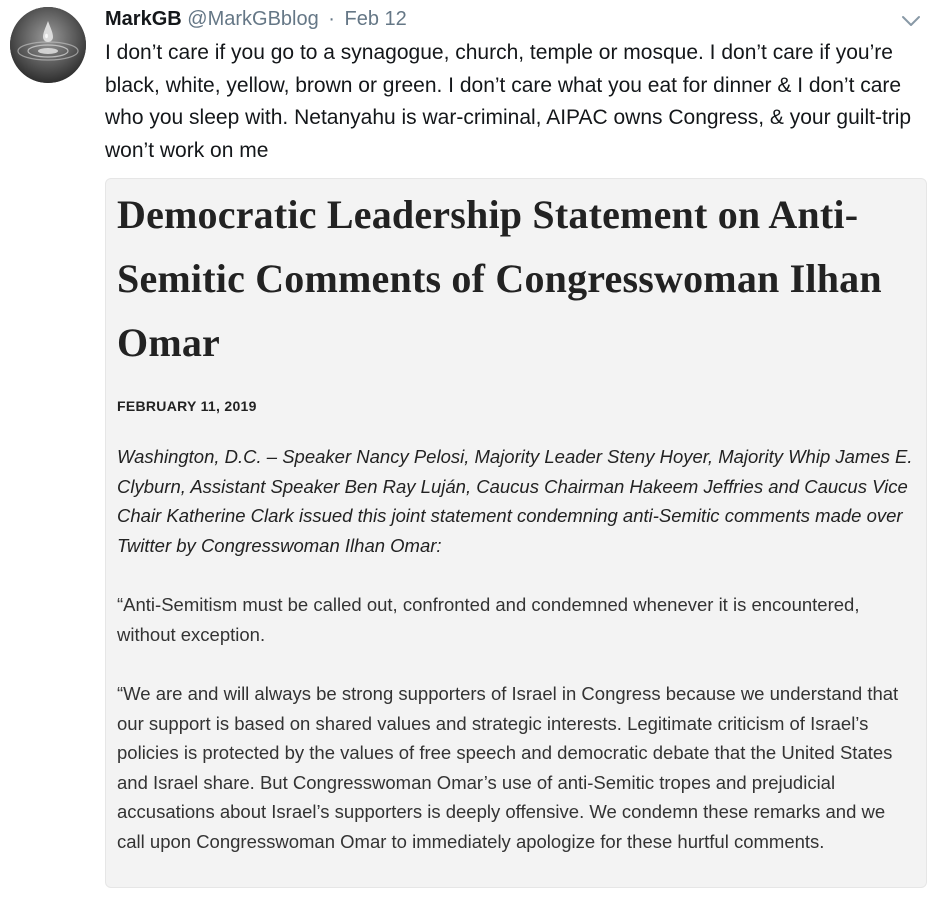 Image resolution: width=939 pixels, height=906 pixels. What do you see at coordinates (252, 19) in the screenshot?
I see `user-handle: @MarkGBblog` at bounding box center [252, 19].